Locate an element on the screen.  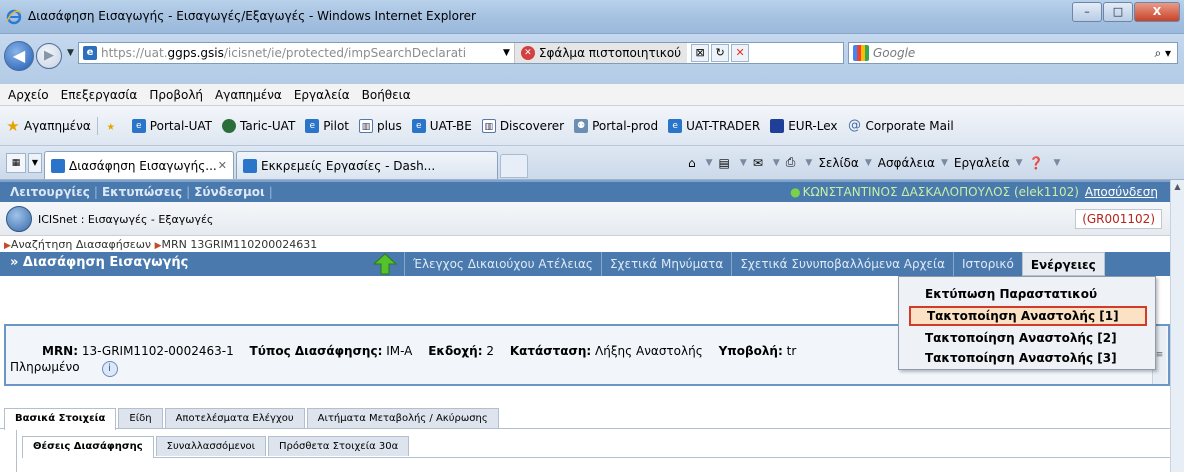
close-tab-icon: ✕ is located at coordinates (222, 165).